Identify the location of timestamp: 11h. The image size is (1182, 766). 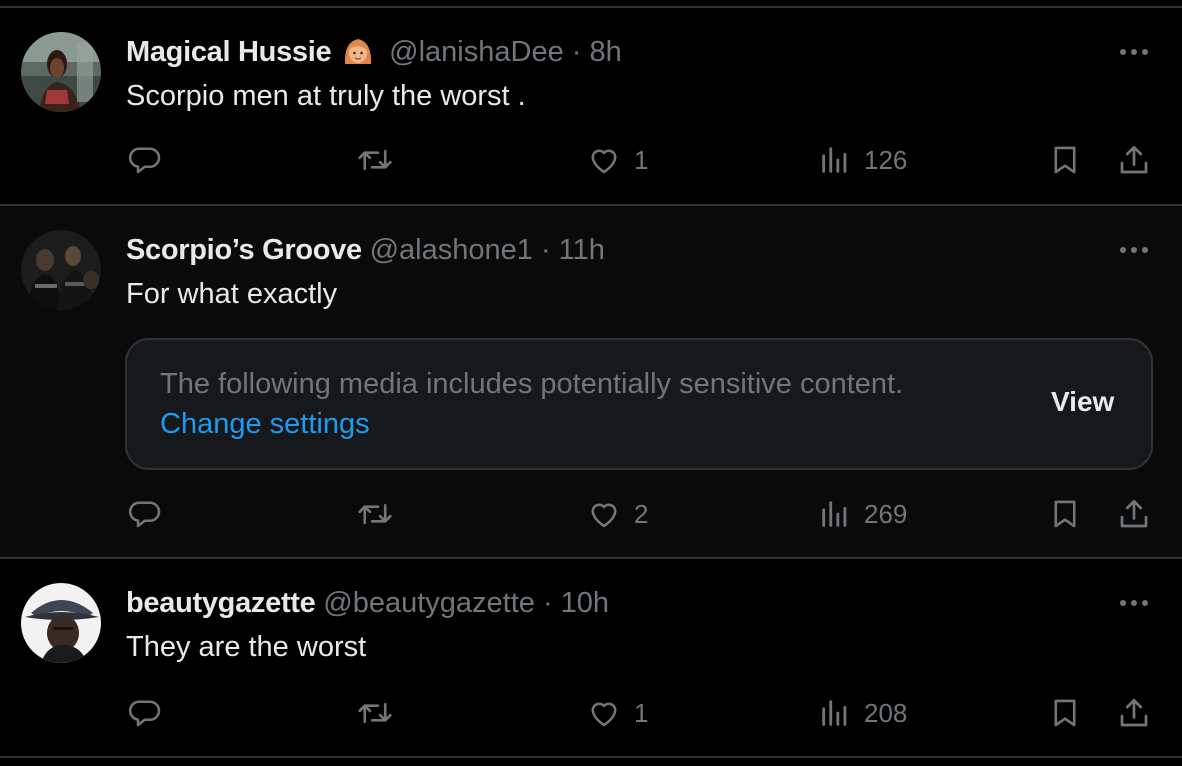
(582, 250).